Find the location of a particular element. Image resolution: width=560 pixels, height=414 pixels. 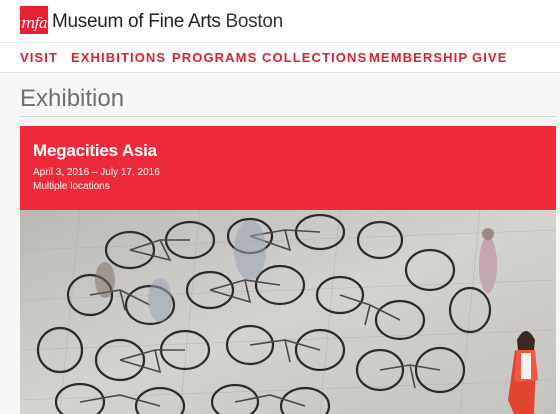

page-title: Exhibition is located at coordinates (72, 98).